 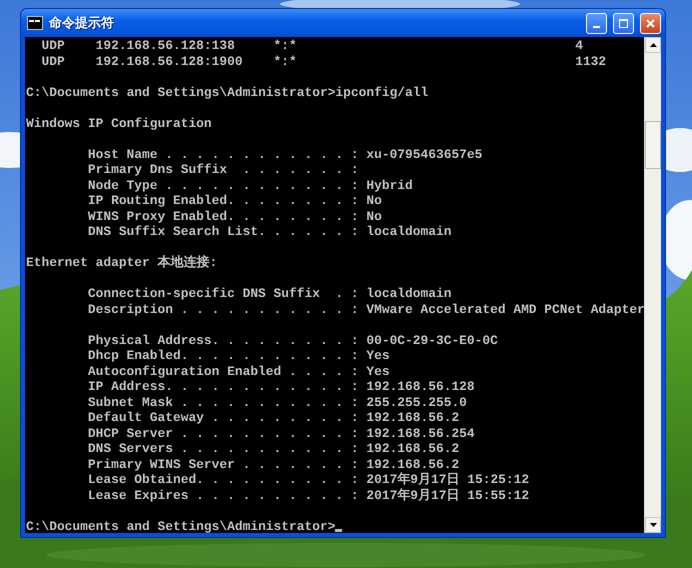 I want to click on scrollbar, so click(x=652, y=285).